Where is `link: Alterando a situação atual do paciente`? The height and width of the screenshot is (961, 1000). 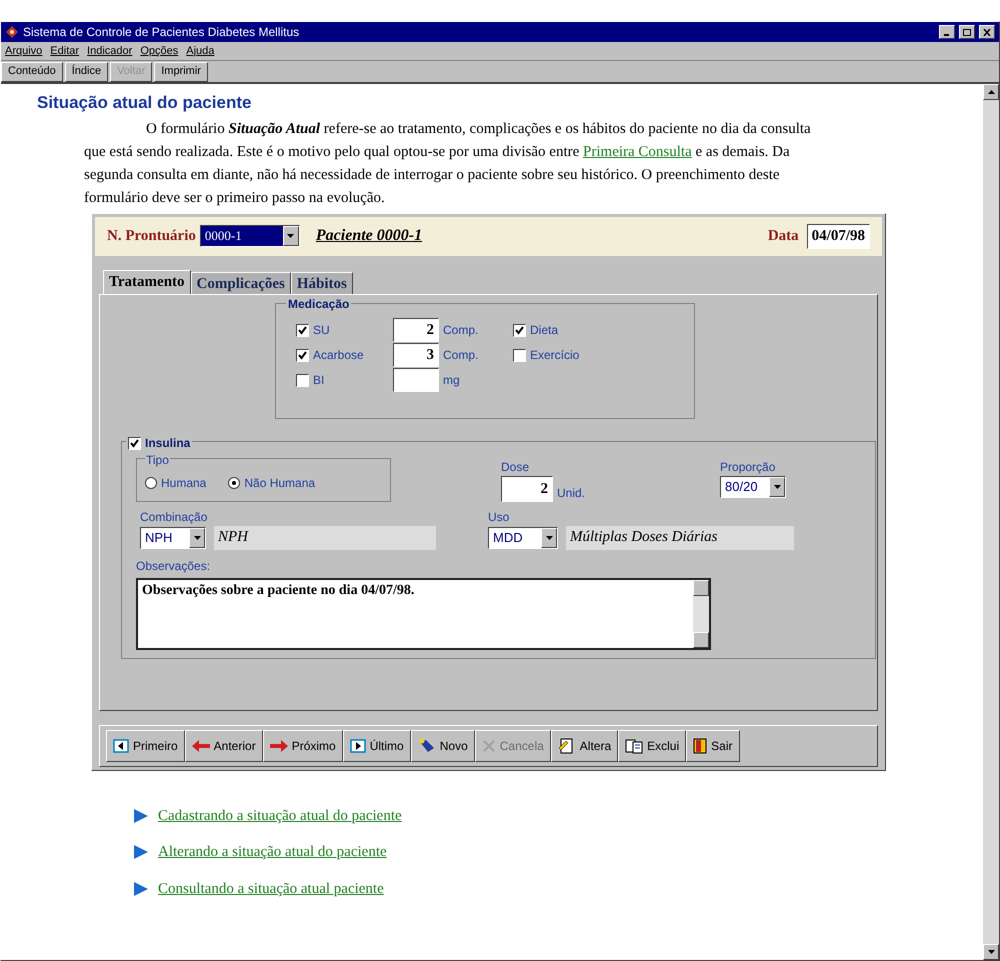 link: Alterando a situação atual do paciente is located at coordinates (272, 852).